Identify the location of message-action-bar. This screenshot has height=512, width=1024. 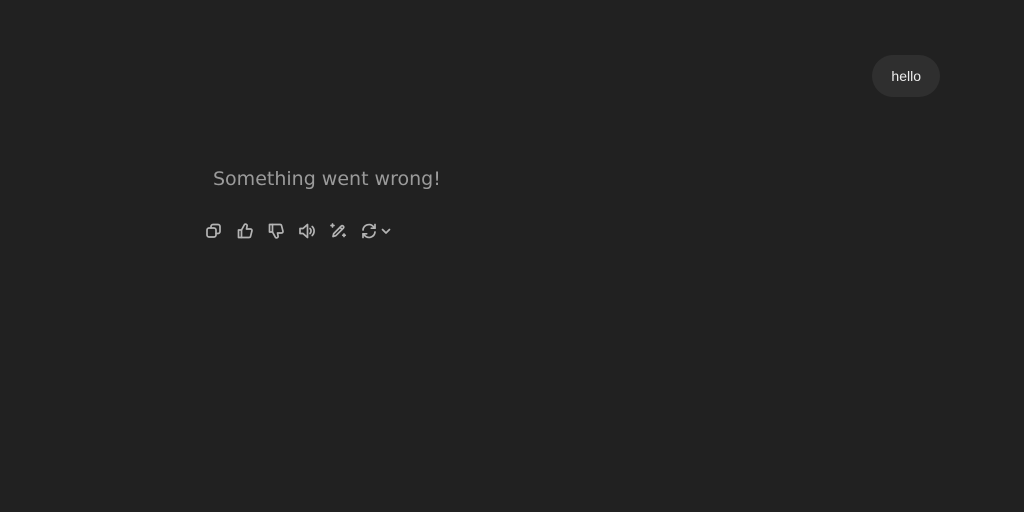
(295, 231).